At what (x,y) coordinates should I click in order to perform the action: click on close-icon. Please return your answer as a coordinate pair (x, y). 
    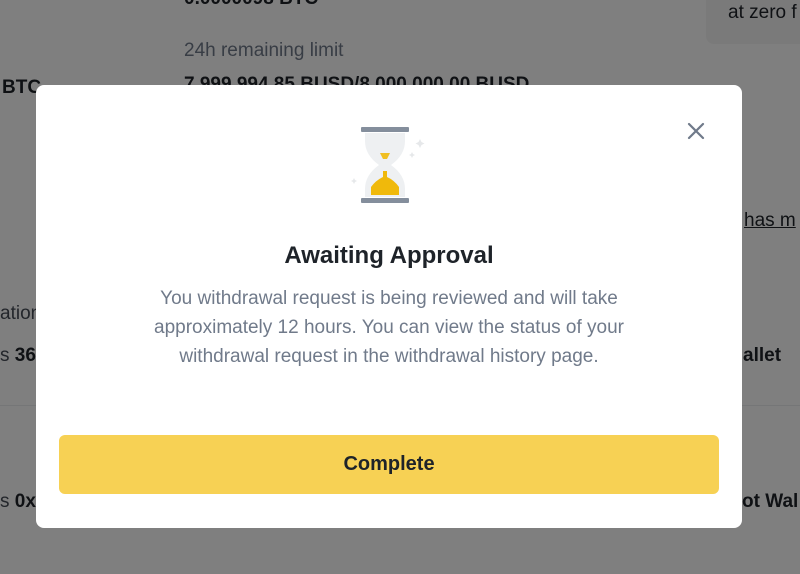
    Looking at the image, I should click on (696, 131).